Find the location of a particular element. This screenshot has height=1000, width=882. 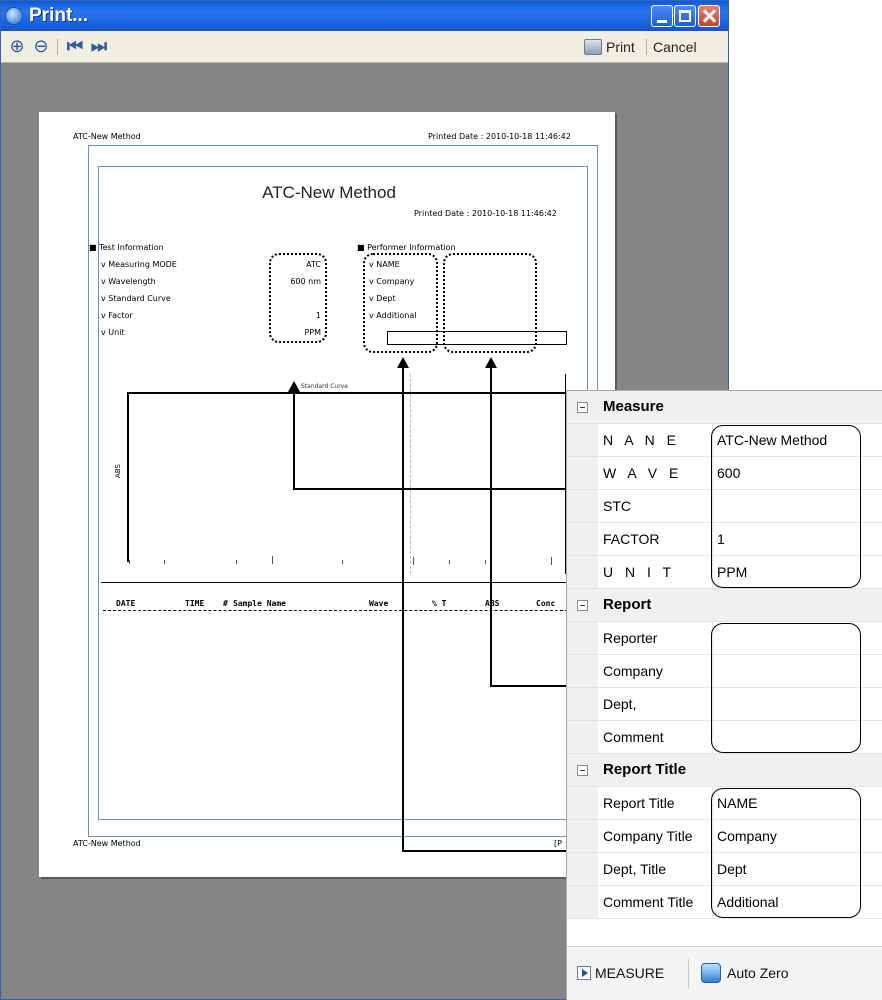

next-page-icon: ⏭ is located at coordinates (99, 47).